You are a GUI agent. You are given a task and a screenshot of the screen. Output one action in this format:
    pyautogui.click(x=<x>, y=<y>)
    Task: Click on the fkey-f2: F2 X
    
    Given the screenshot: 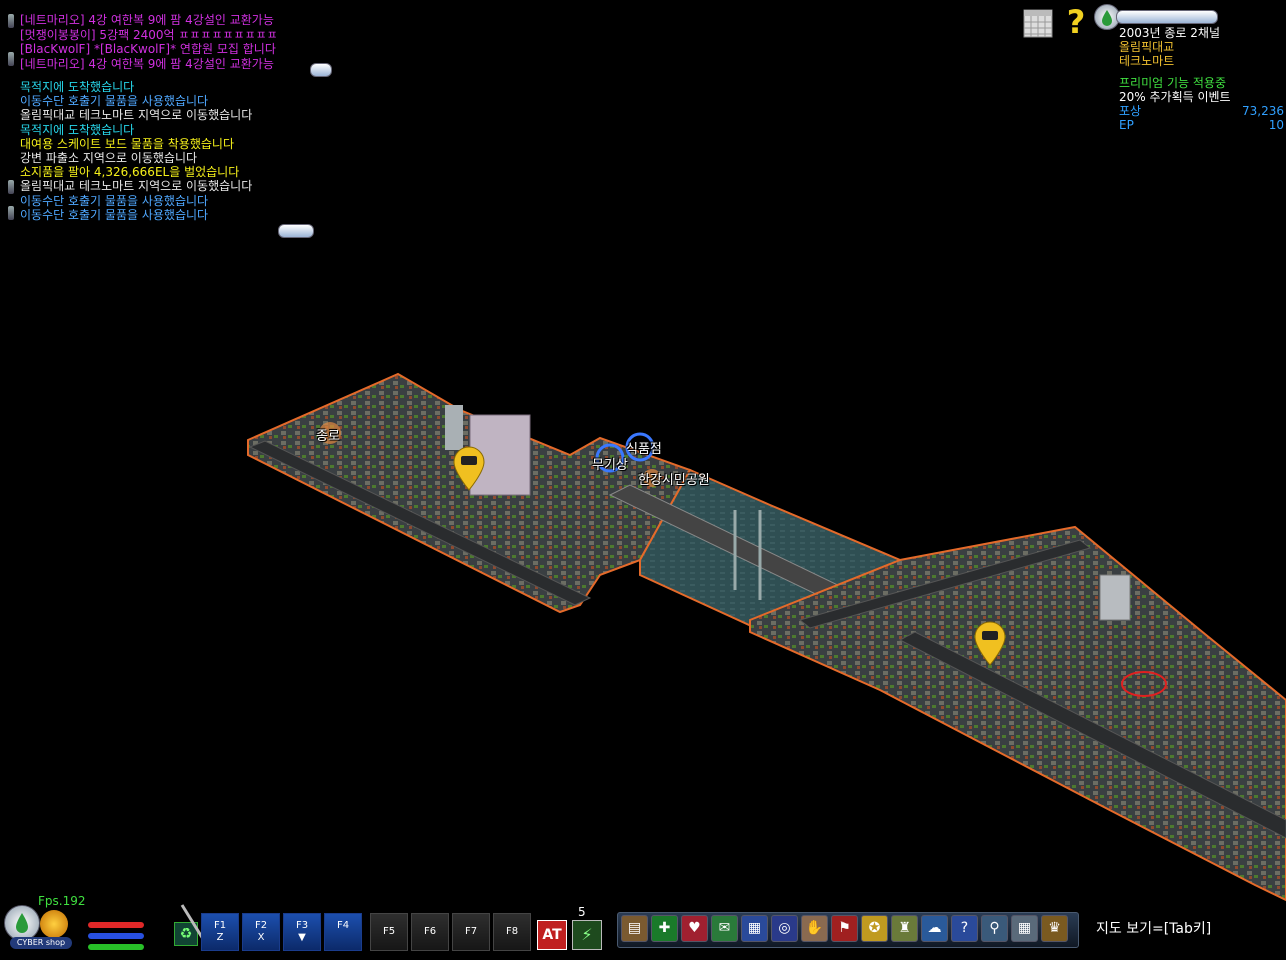 What is the action you would take?
    pyautogui.click(x=261, y=932)
    